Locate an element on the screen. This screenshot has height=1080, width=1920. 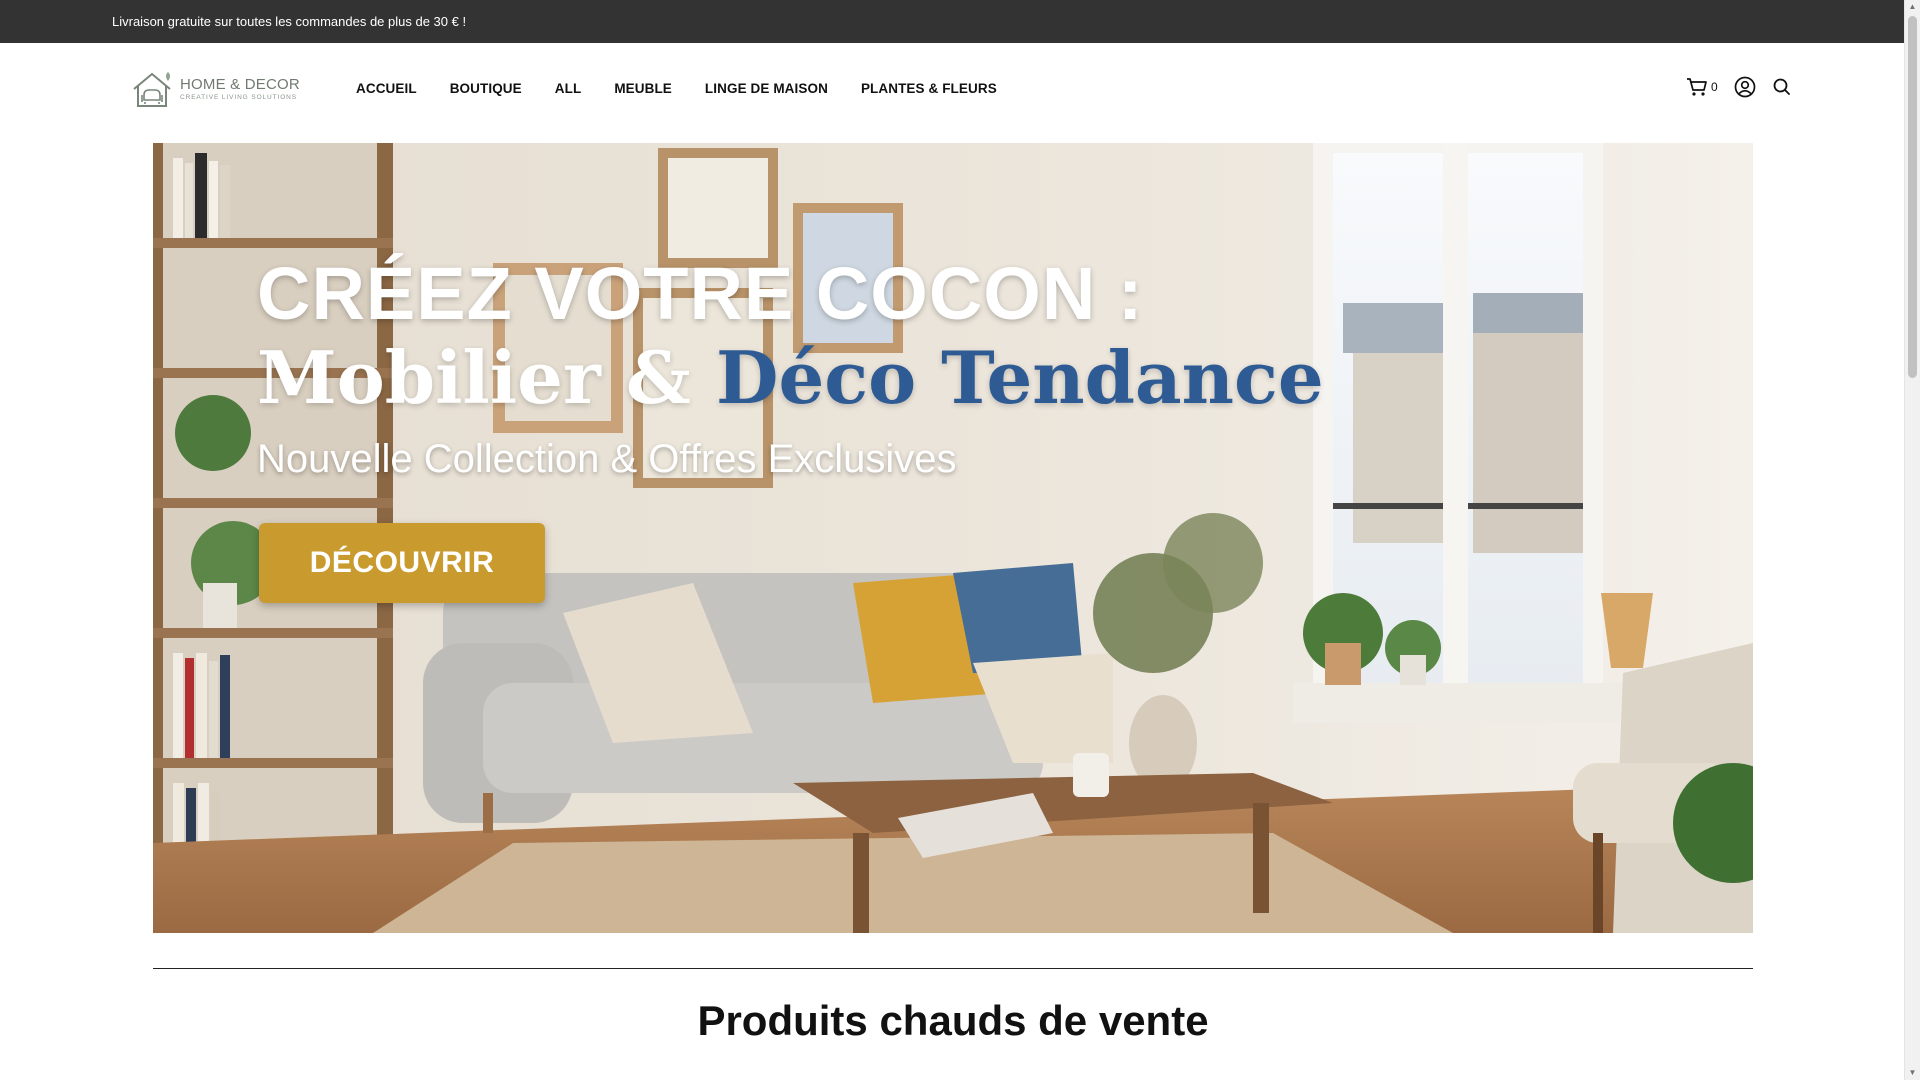
hero-subheadline-white: Mobilier & is located at coordinates (486, 377).